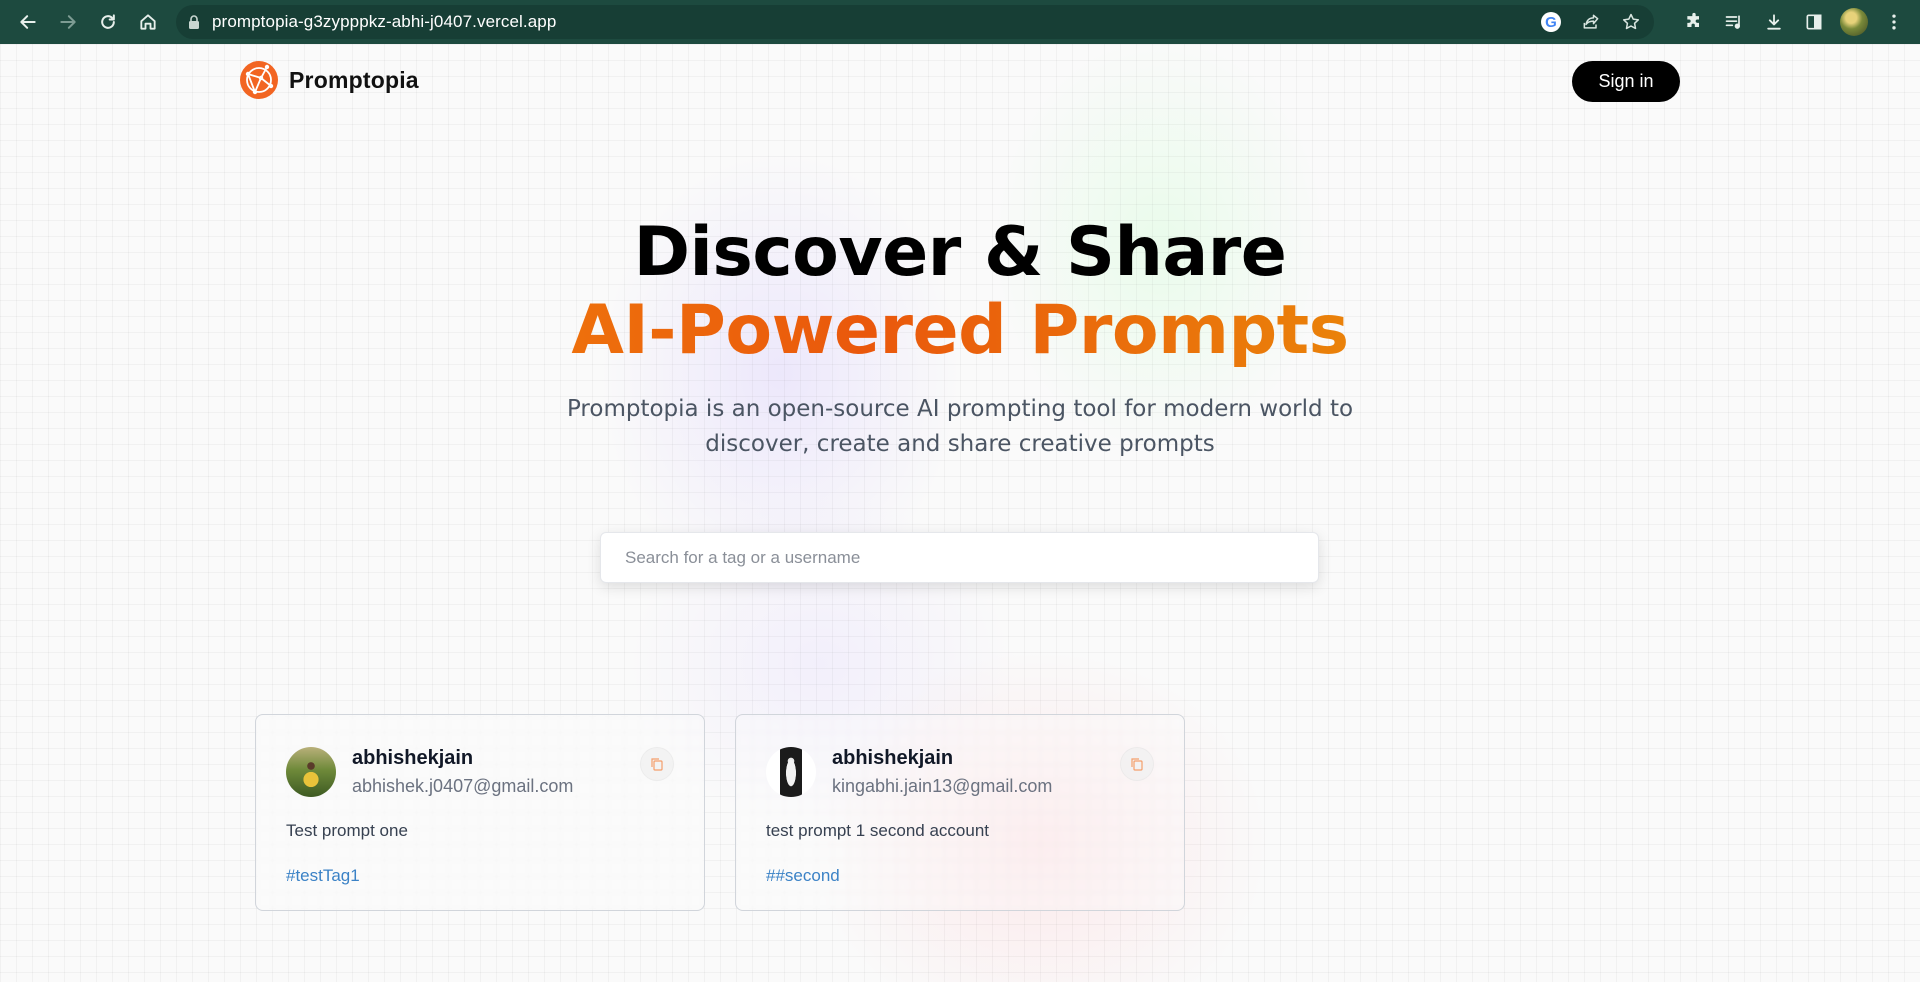  I want to click on brand-name: Promptopia, so click(354, 79).